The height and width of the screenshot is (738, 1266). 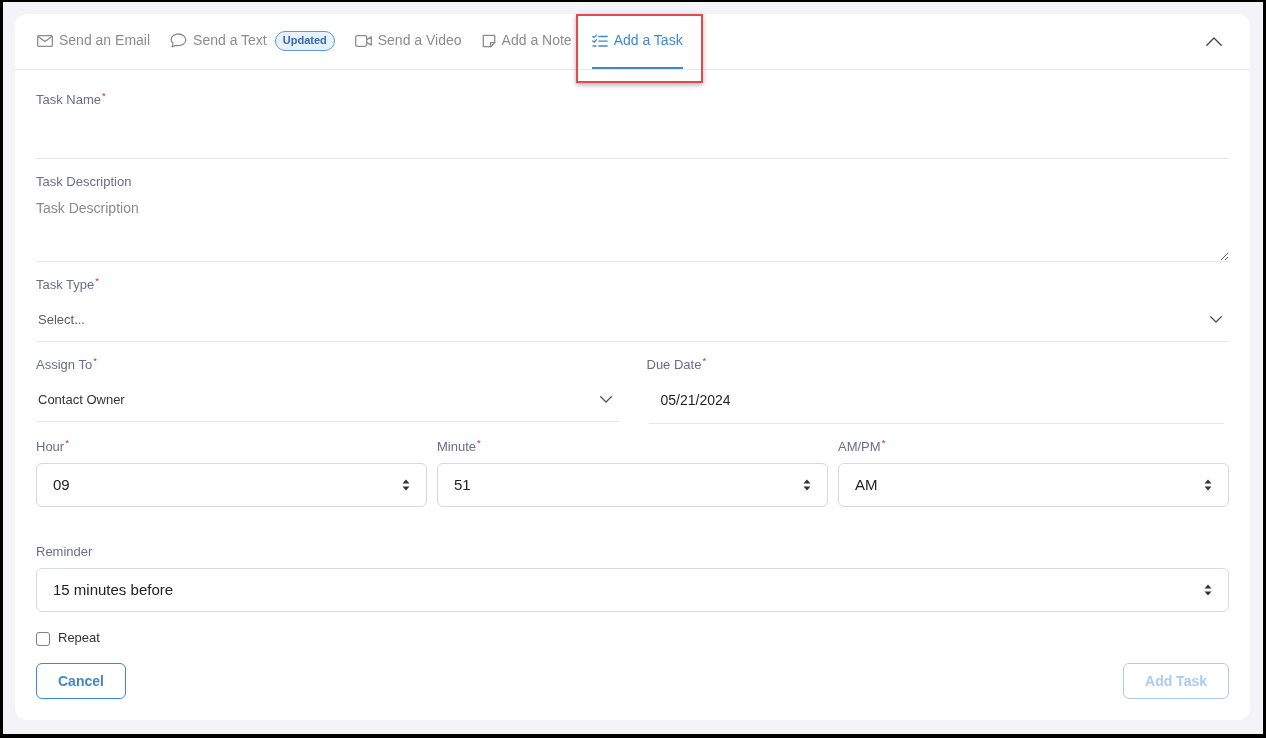 What do you see at coordinates (363, 40) in the screenshot?
I see `video-camera-icon` at bounding box center [363, 40].